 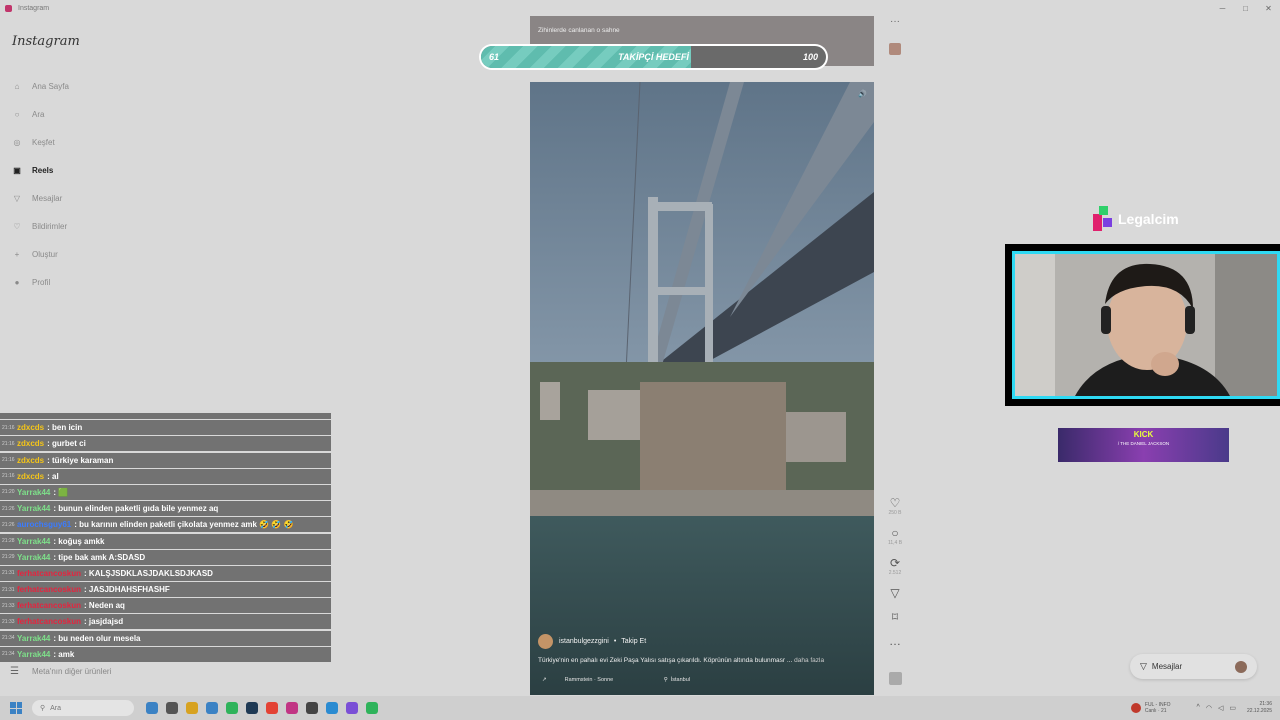 I want to click on clock: 21:36 22.12.2025, so click(x=1259, y=708).